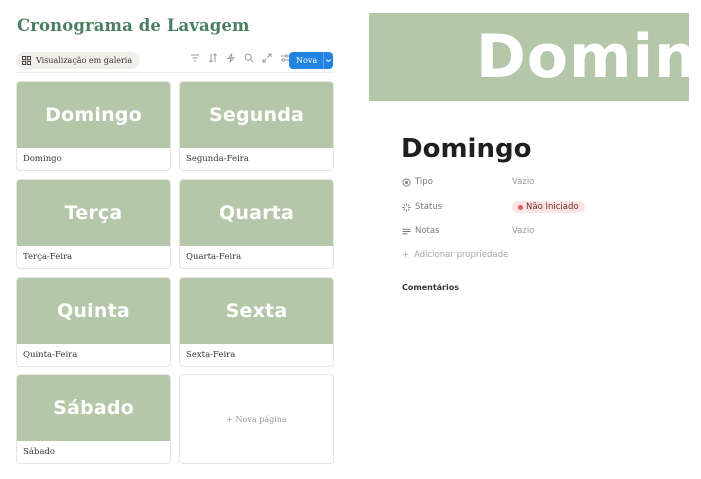  Describe the element at coordinates (26, 60) in the screenshot. I see `gallery-grid-icon` at that location.